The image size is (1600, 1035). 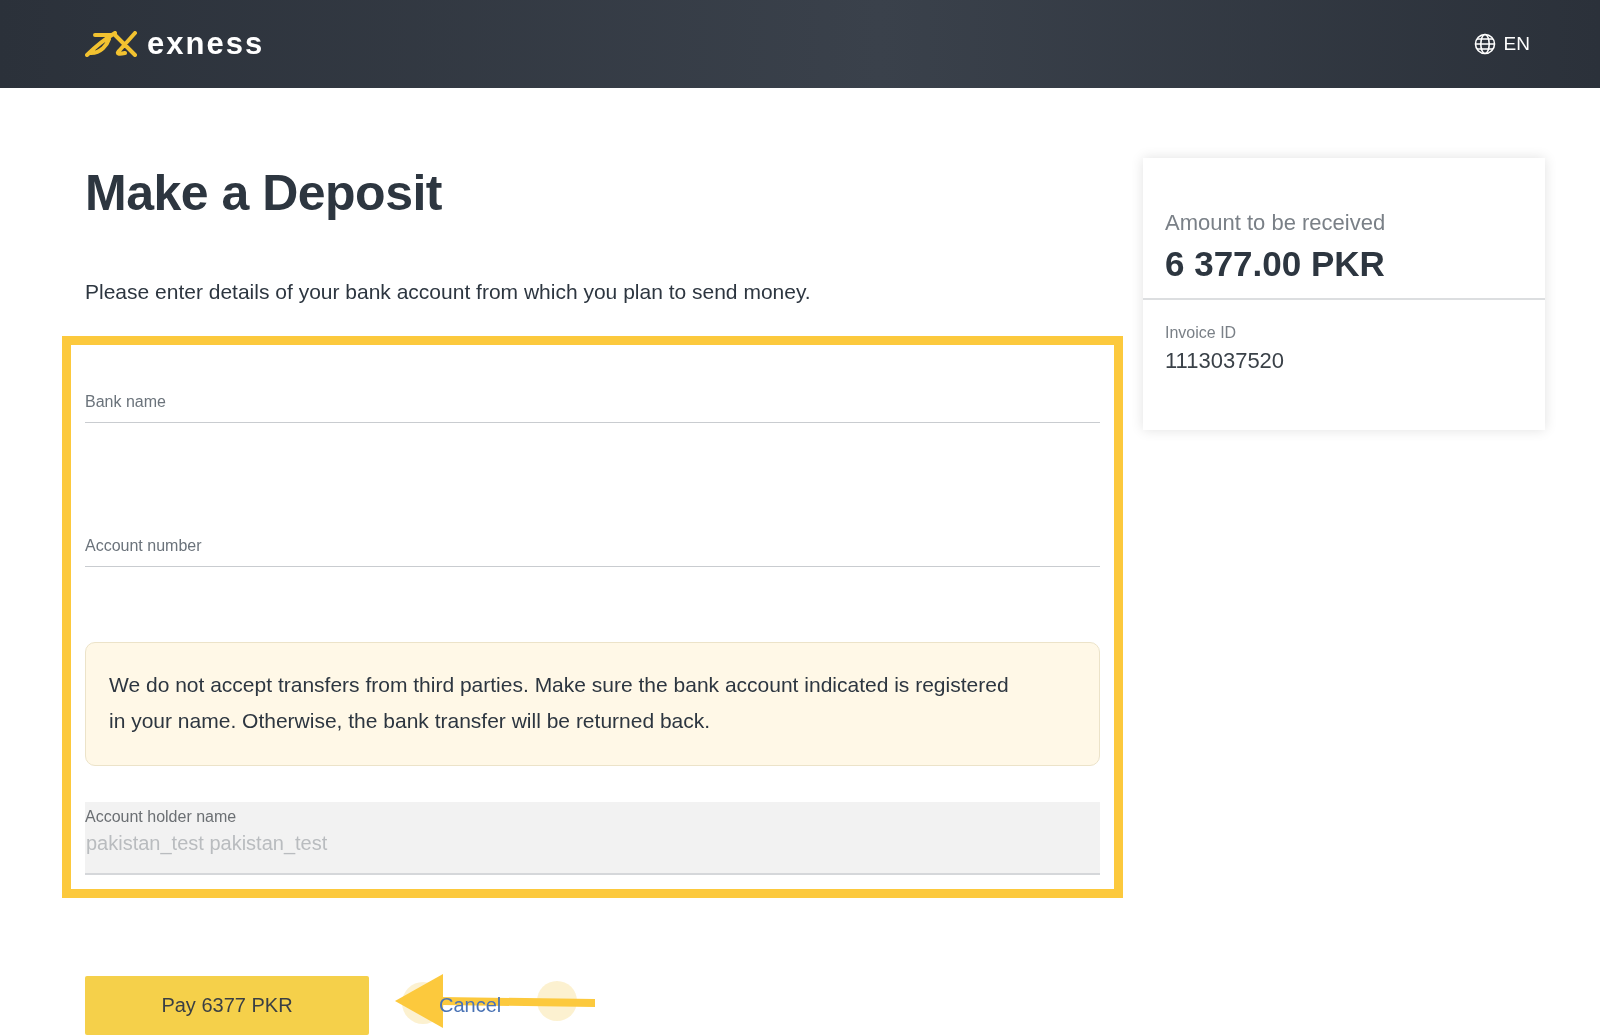 What do you see at coordinates (206, 44) in the screenshot?
I see `logo-text: exness` at bounding box center [206, 44].